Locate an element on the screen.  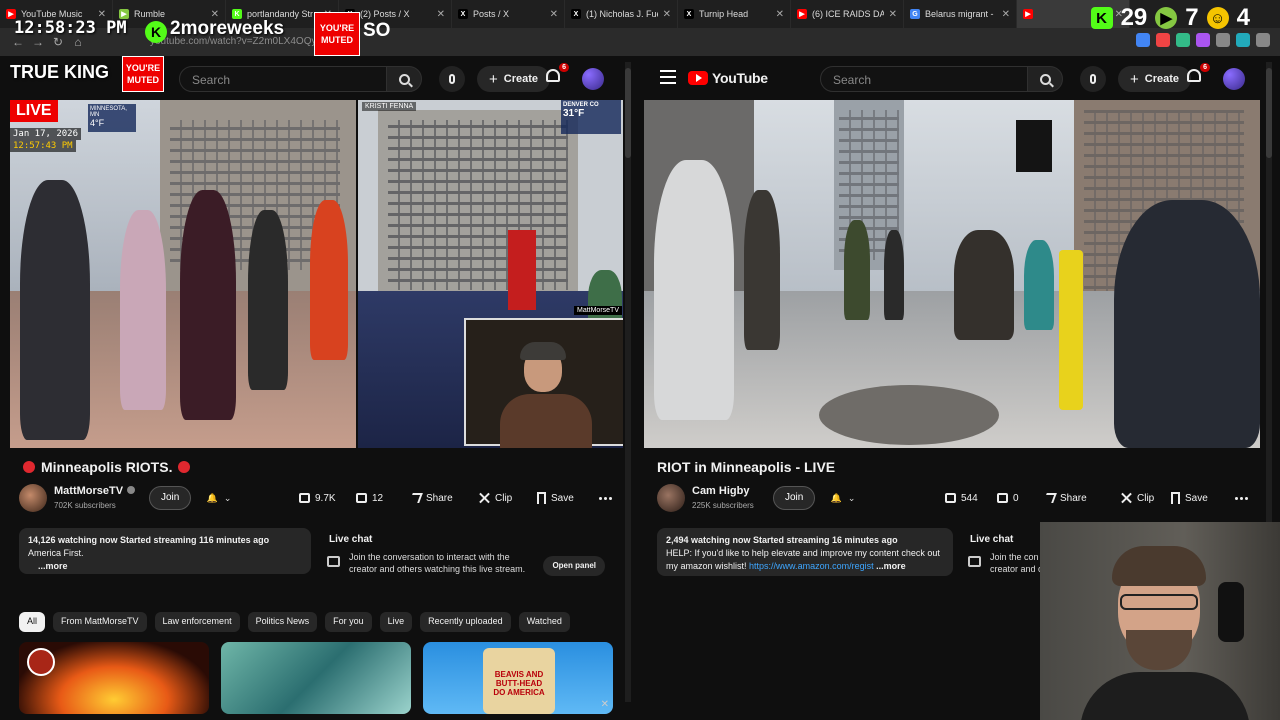
kick-logo-icon: K is located at coordinates (156, 32).